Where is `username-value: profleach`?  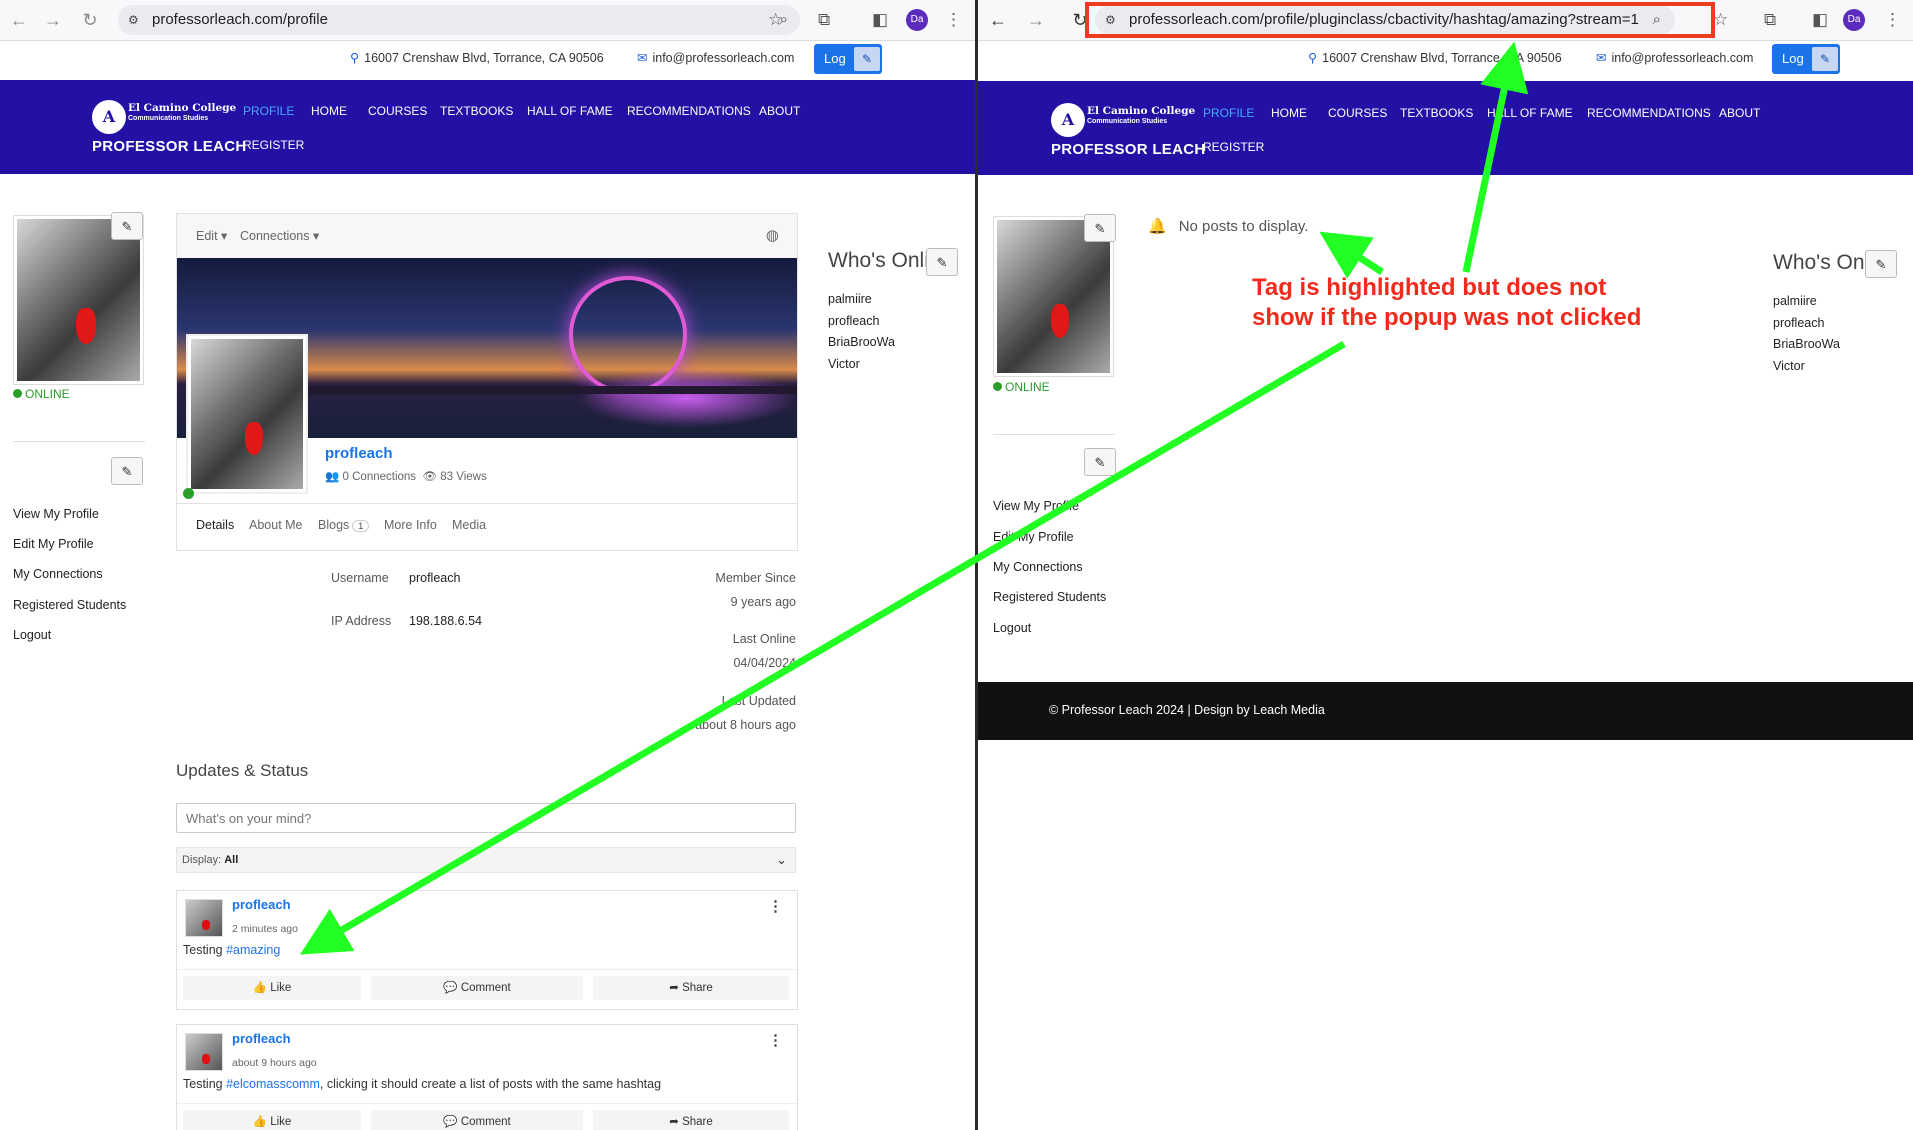 username-value: profleach is located at coordinates (435, 578).